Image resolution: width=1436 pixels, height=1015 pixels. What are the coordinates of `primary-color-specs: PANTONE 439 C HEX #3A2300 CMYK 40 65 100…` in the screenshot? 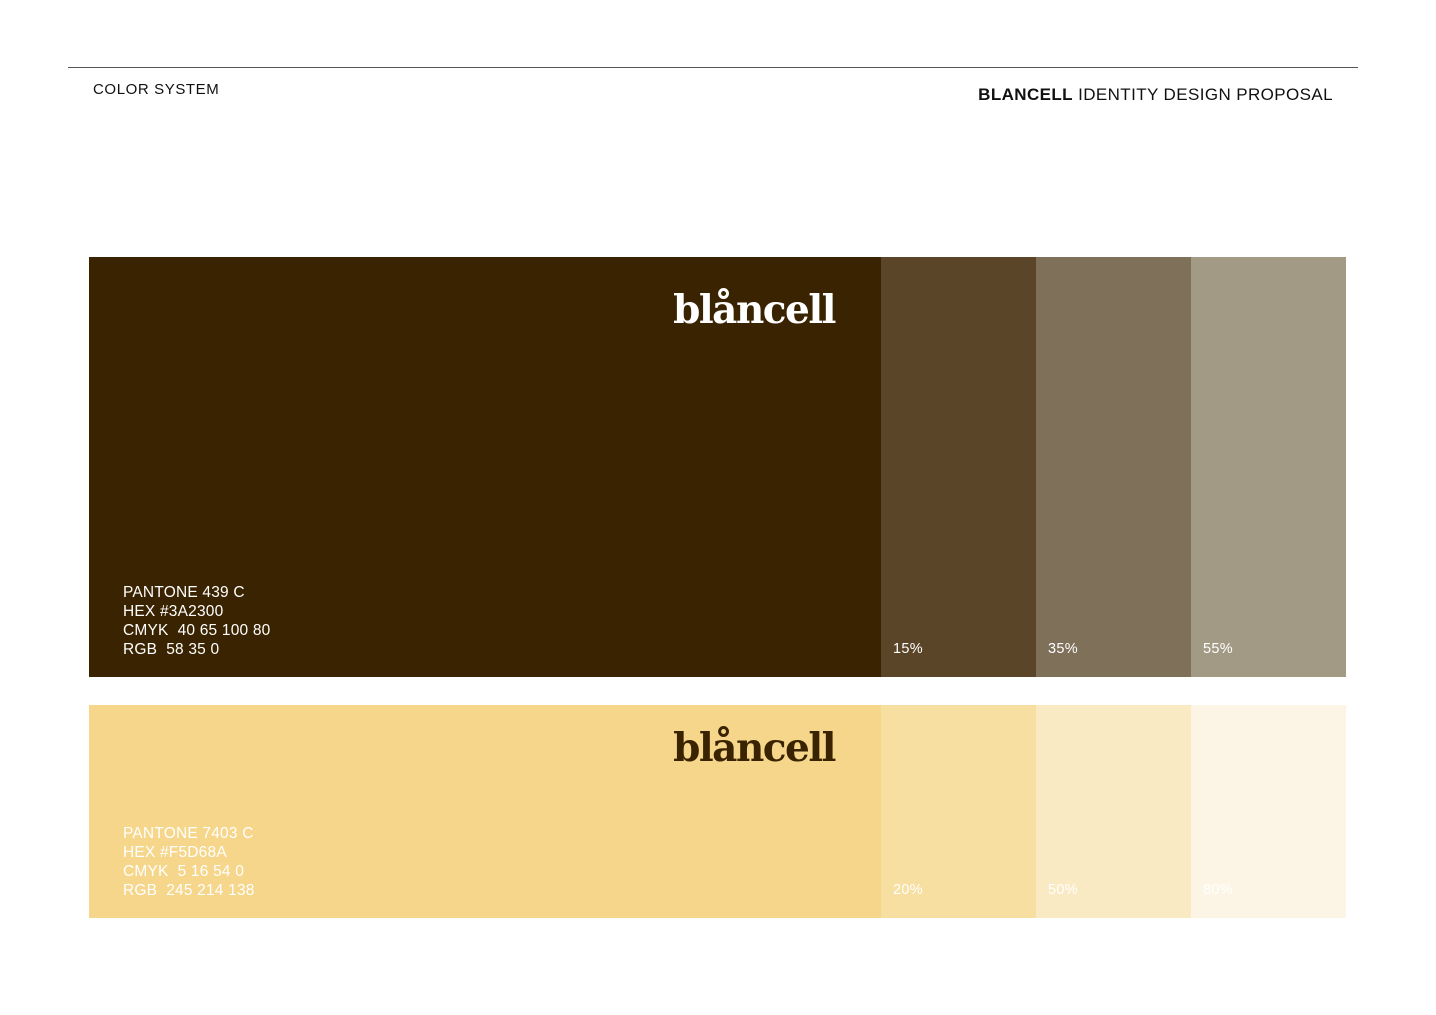 It's located at (197, 621).